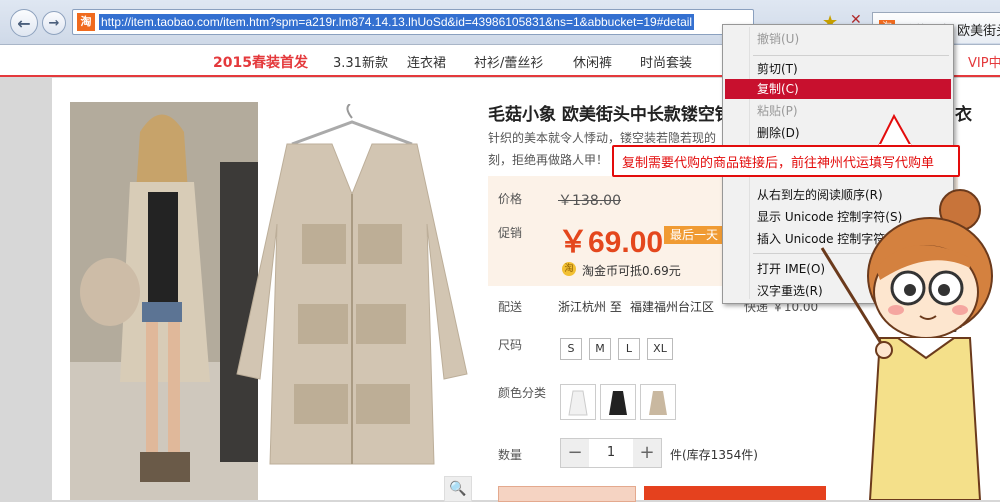 This screenshot has height=502, width=1000. I want to click on delivery-label: 配送, so click(510, 307).